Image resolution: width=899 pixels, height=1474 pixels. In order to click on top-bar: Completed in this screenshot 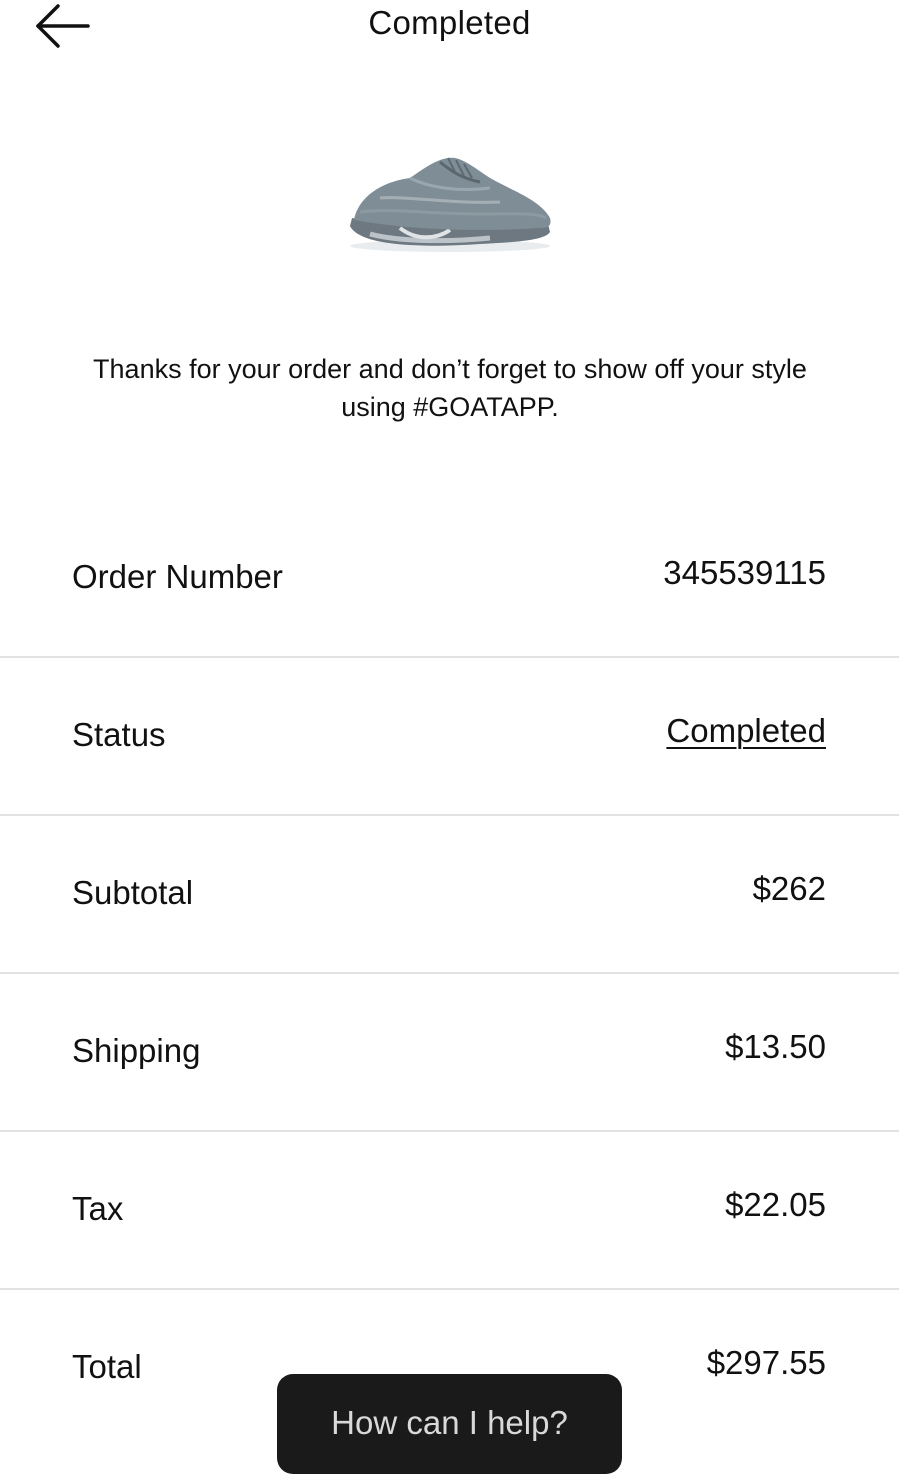, I will do `click(449, 30)`.